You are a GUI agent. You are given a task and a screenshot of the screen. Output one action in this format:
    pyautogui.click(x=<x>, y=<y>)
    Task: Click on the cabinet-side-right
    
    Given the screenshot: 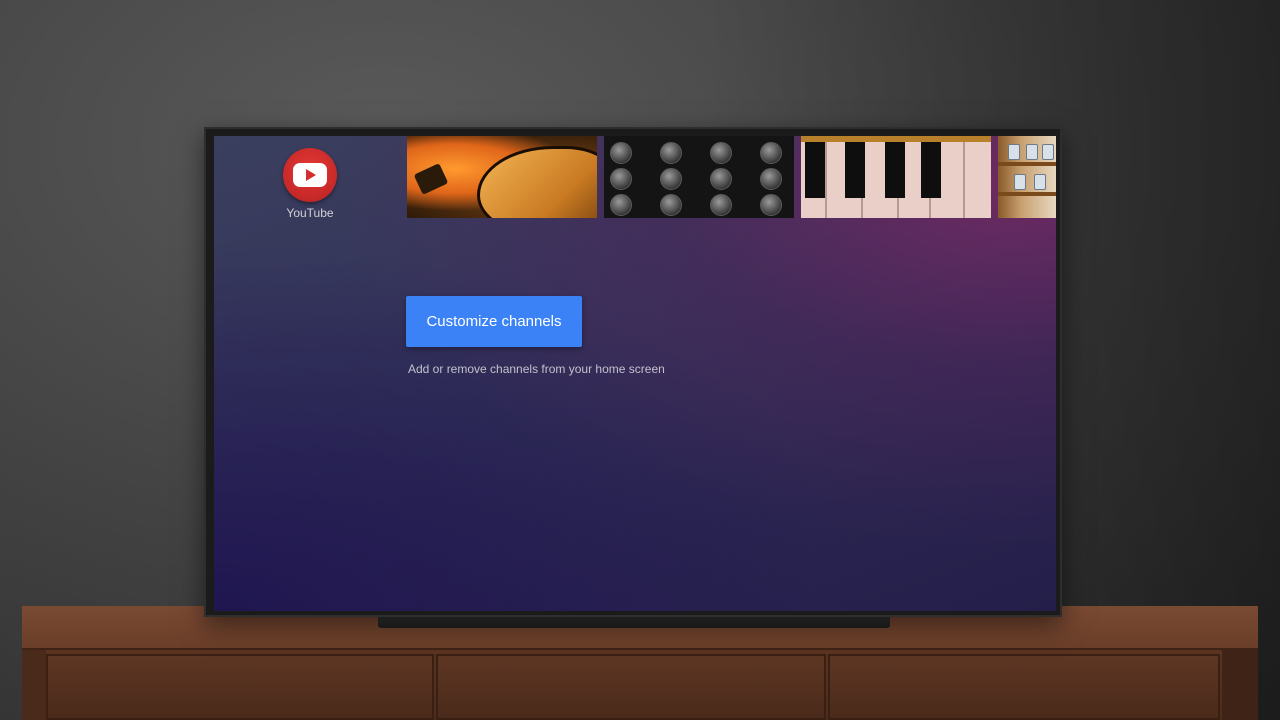 What is the action you would take?
    pyautogui.click(x=1240, y=685)
    